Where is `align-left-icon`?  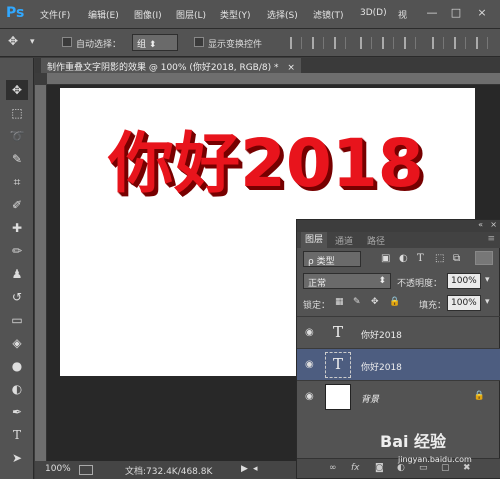
align-left-icon is located at coordinates (366, 43).